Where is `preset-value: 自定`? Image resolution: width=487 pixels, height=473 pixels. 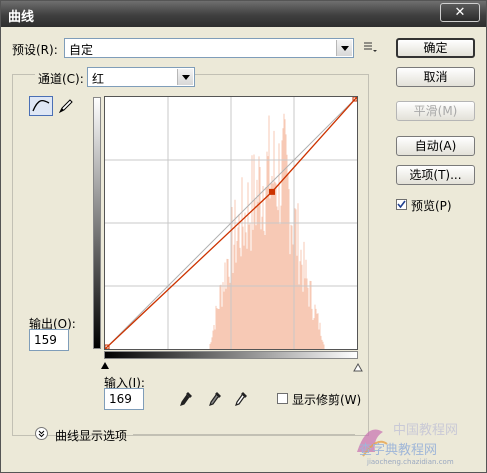
preset-value: 自定 is located at coordinates (81, 50).